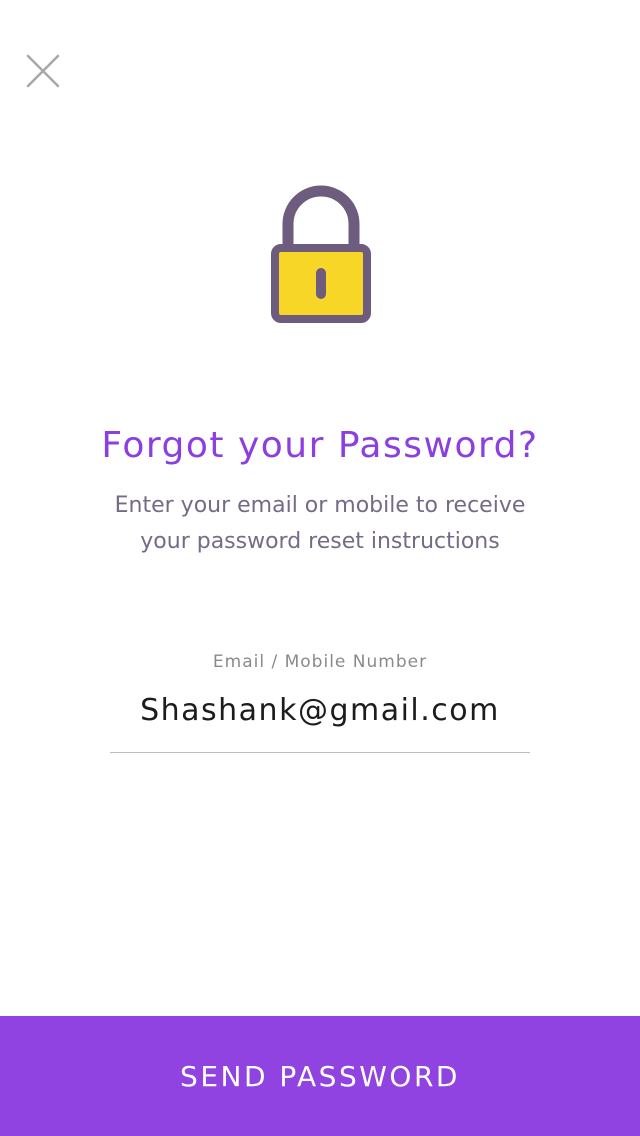 This screenshot has height=1136, width=640. What do you see at coordinates (321, 255) in the screenshot?
I see `padlock-icon` at bounding box center [321, 255].